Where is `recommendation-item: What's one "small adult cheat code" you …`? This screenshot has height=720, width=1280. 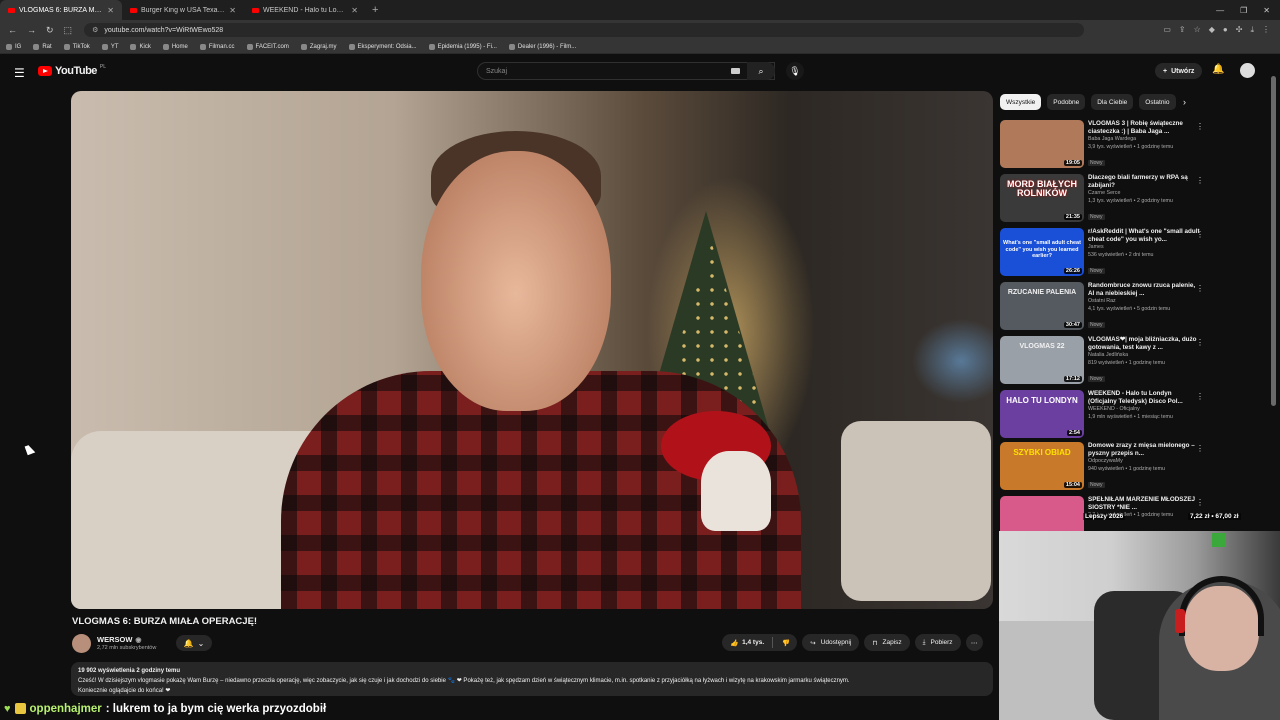 recommendation-item: What's one "small adult cheat code" you … is located at coordinates (1105, 253).